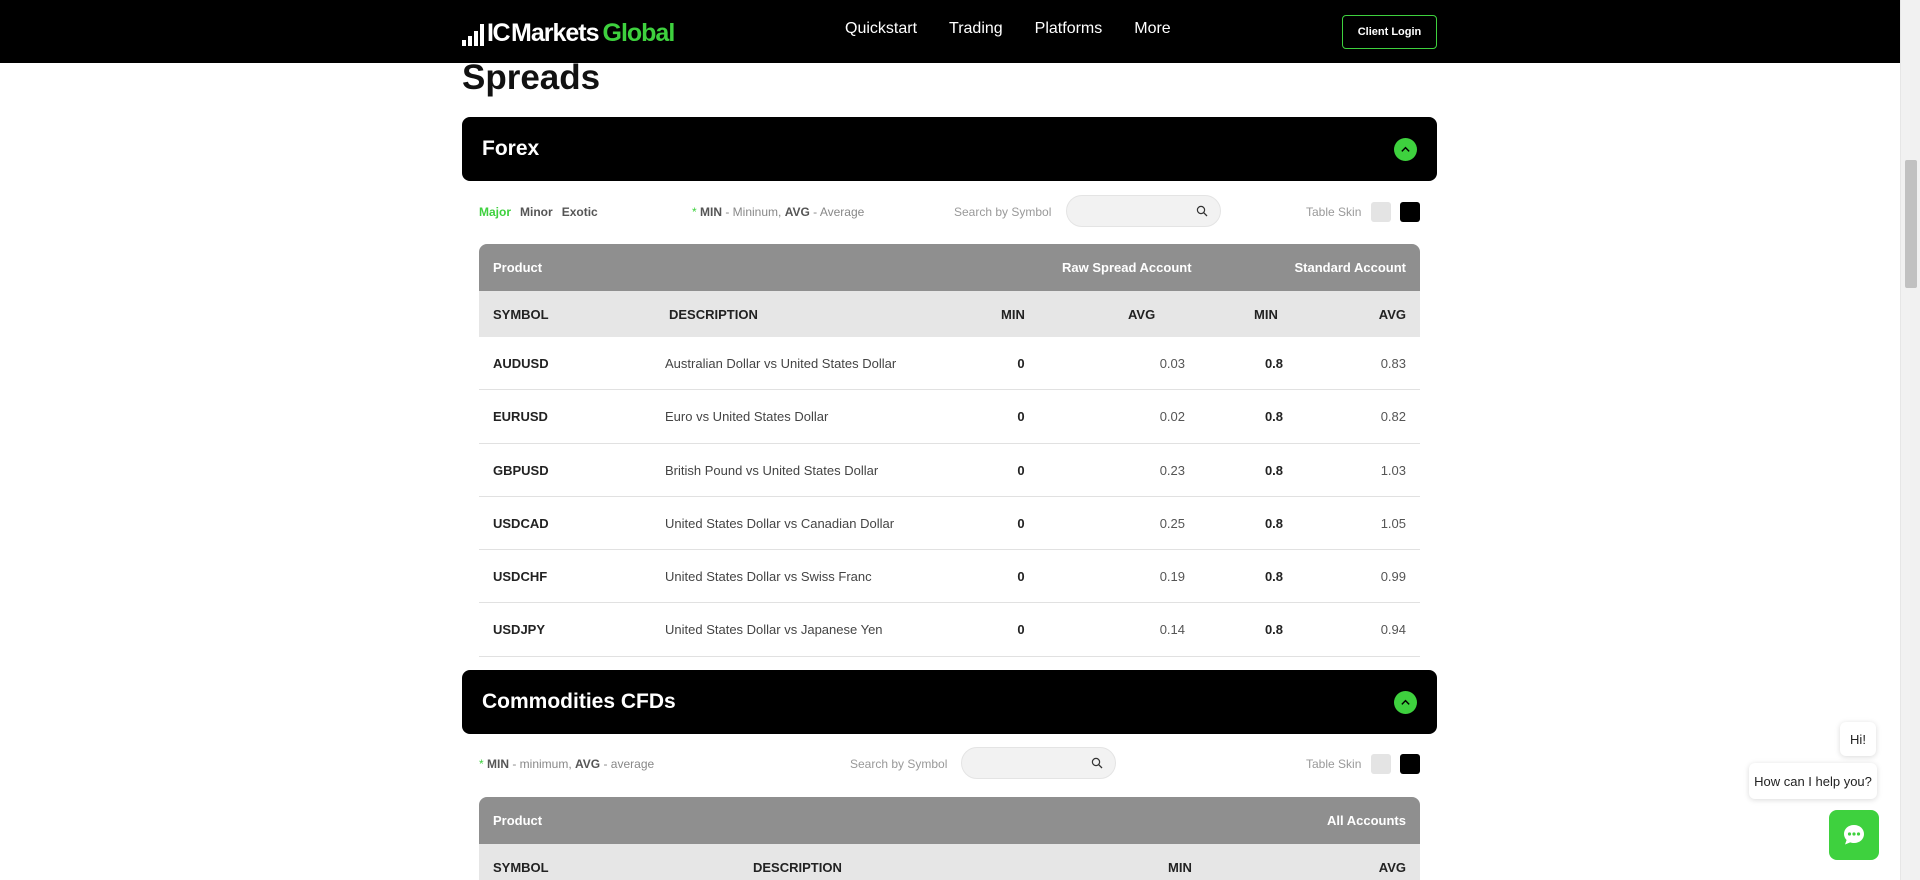 Image resolution: width=1920 pixels, height=880 pixels. What do you see at coordinates (521, 314) in the screenshot?
I see `col-symbol: SYMBOL` at bounding box center [521, 314].